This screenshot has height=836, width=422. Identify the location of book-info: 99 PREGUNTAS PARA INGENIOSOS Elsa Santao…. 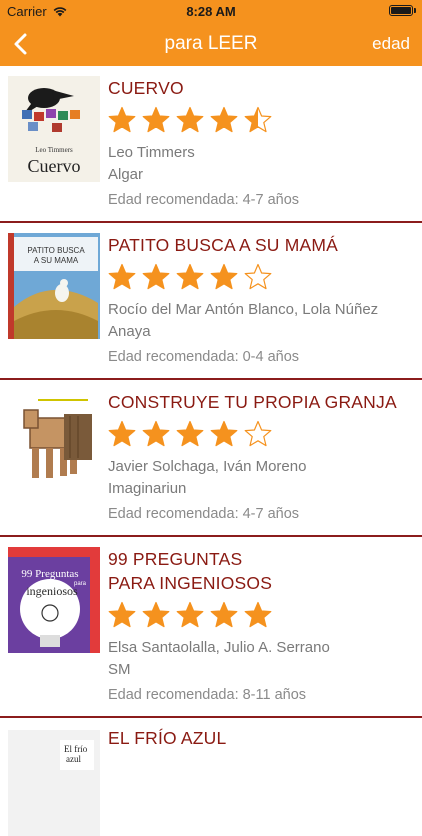
(261, 629).